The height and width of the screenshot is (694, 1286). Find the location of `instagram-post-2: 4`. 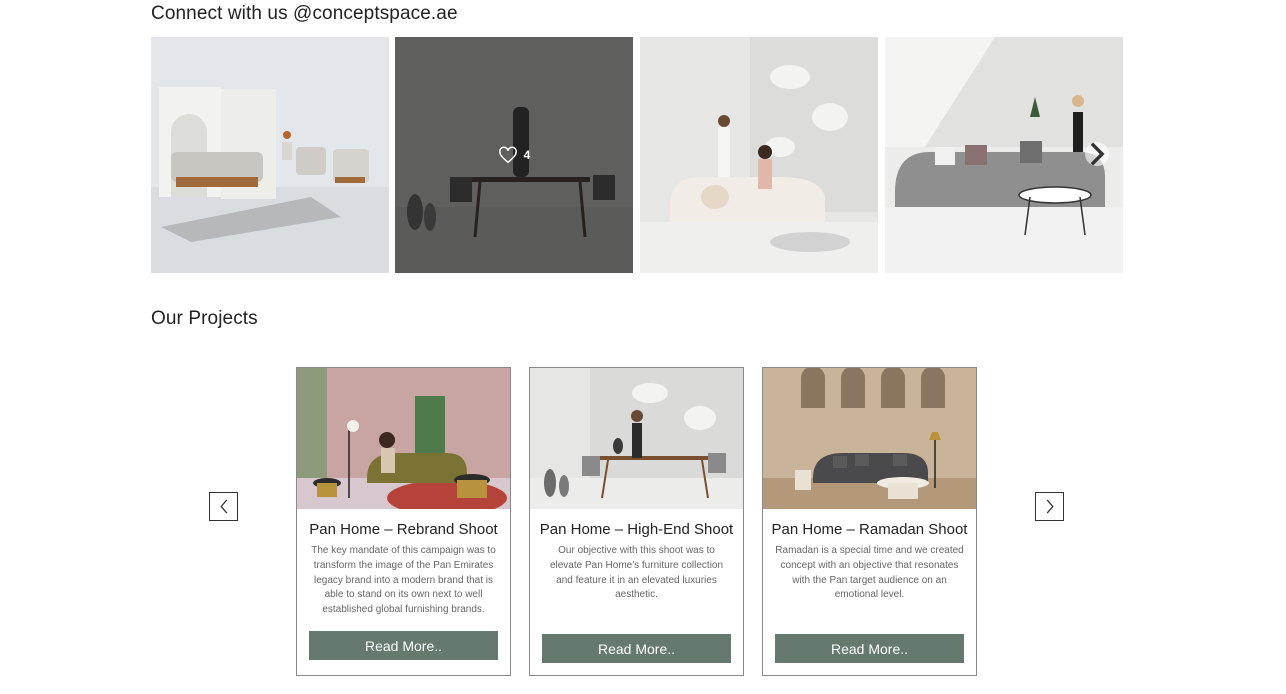

instagram-post-2: 4 is located at coordinates (514, 155).